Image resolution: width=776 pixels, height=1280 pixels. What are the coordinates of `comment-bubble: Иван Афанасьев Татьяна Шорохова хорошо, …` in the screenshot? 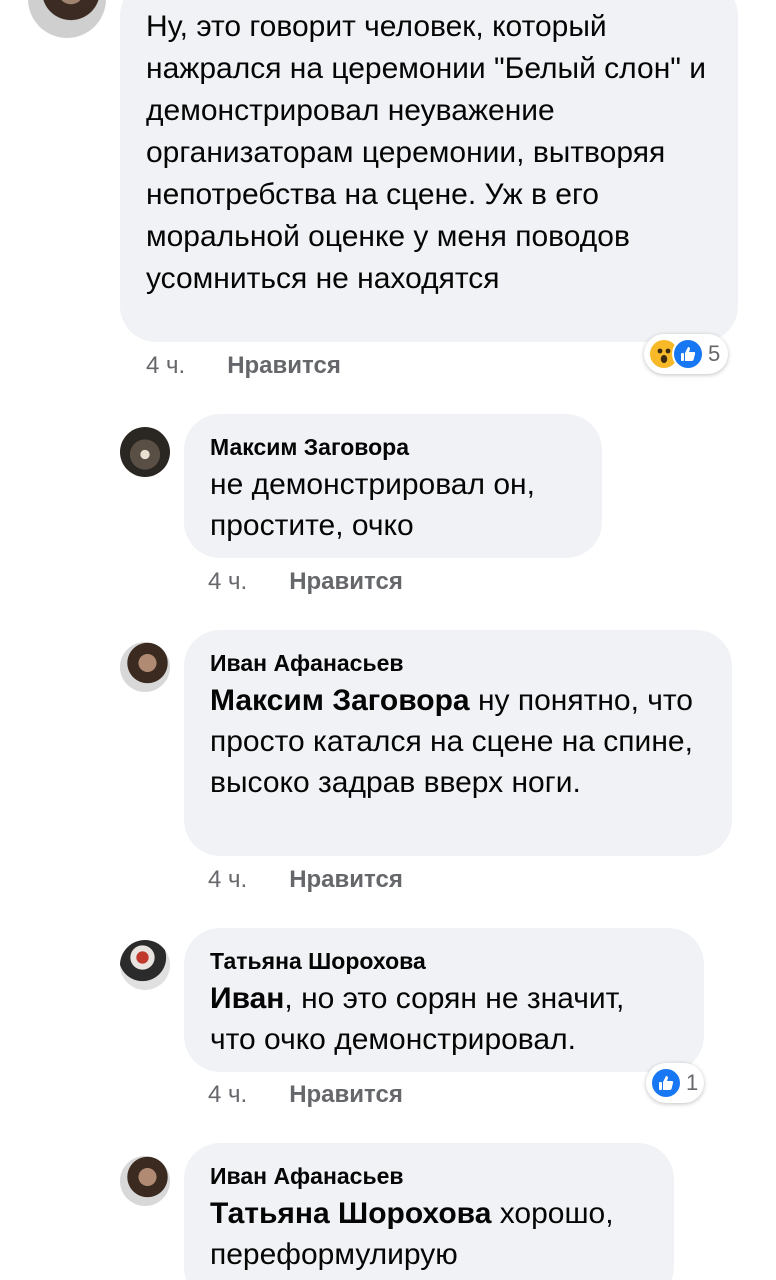 It's located at (429, 1211).